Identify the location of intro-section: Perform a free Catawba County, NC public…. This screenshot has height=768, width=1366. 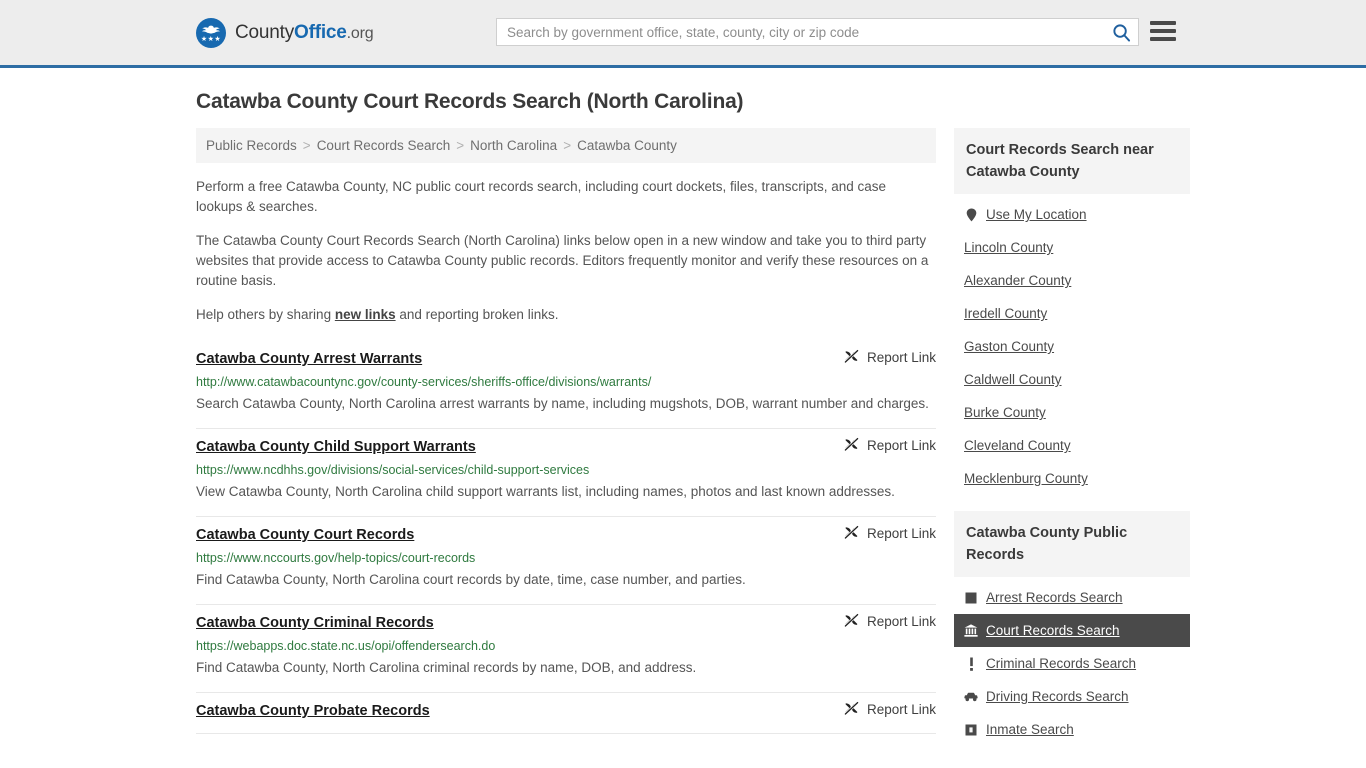
(566, 251).